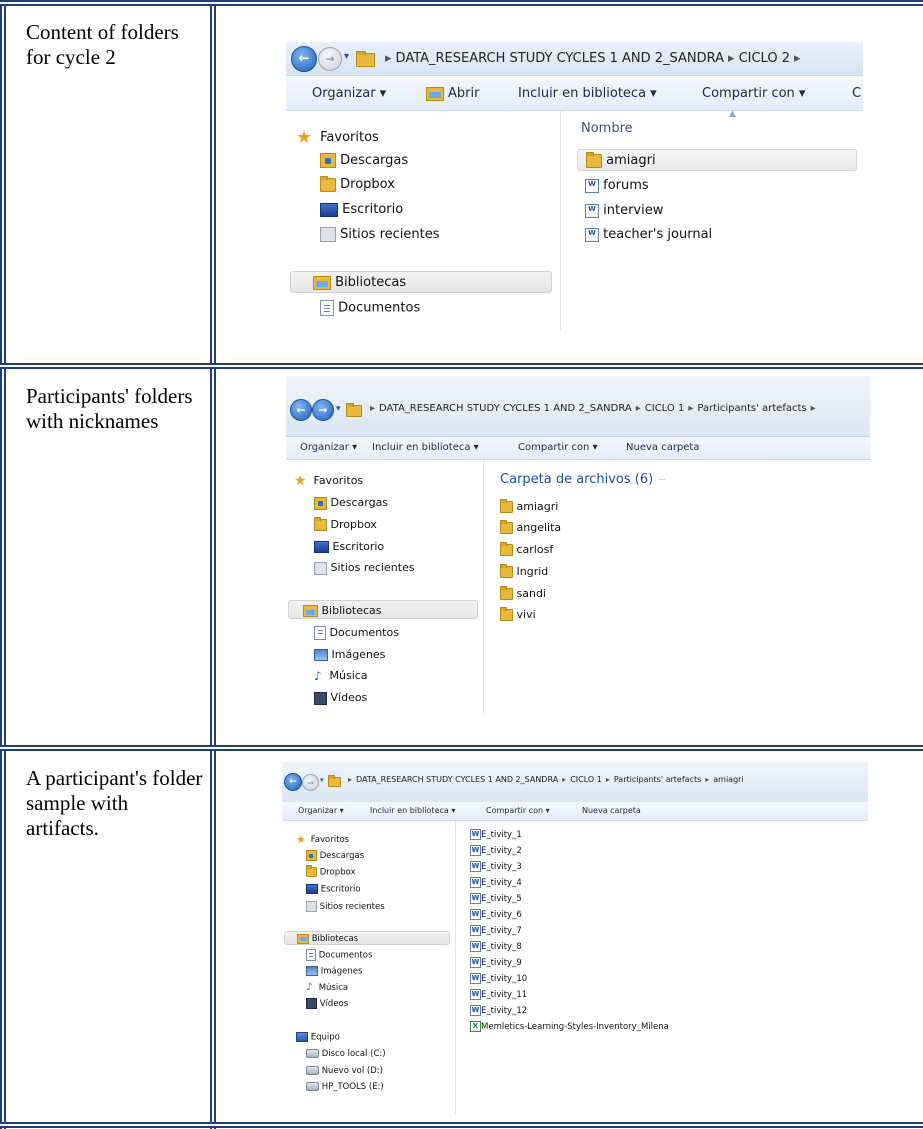  I want to click on file-item-document: E_tivity_7, so click(496, 930).